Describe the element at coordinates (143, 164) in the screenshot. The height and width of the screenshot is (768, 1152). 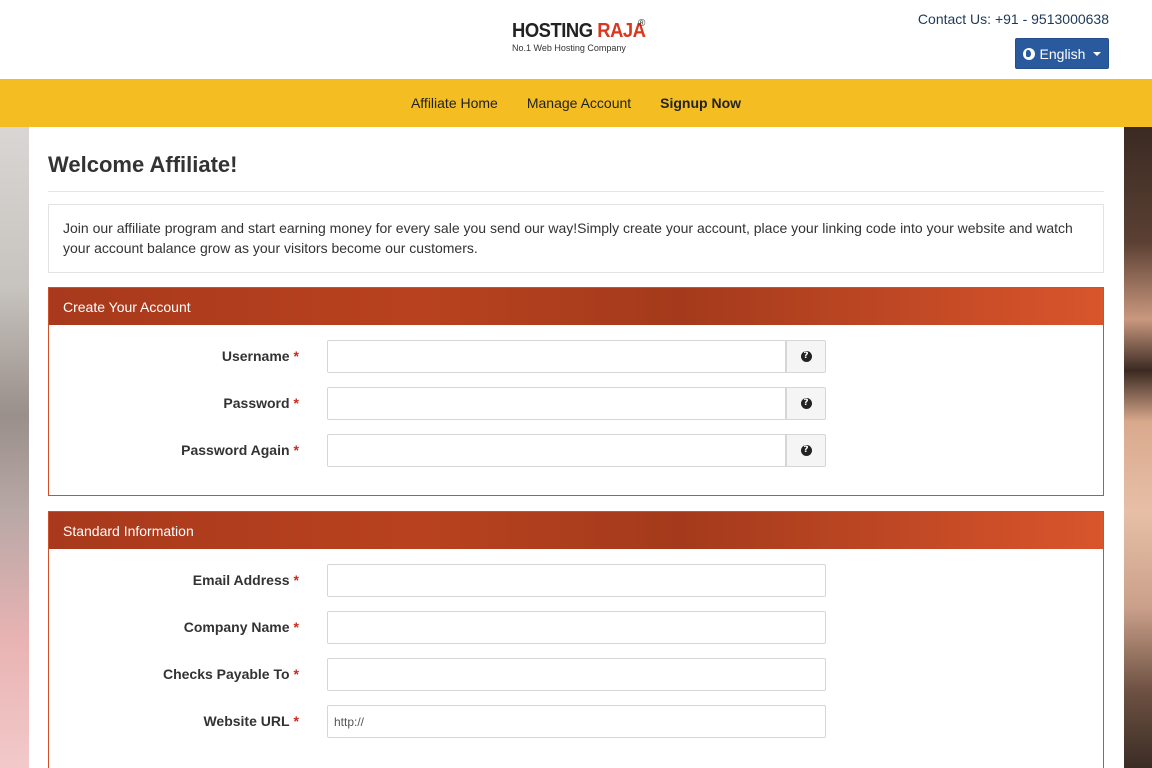
I see `page-title: Welcome Affiliate!` at that location.